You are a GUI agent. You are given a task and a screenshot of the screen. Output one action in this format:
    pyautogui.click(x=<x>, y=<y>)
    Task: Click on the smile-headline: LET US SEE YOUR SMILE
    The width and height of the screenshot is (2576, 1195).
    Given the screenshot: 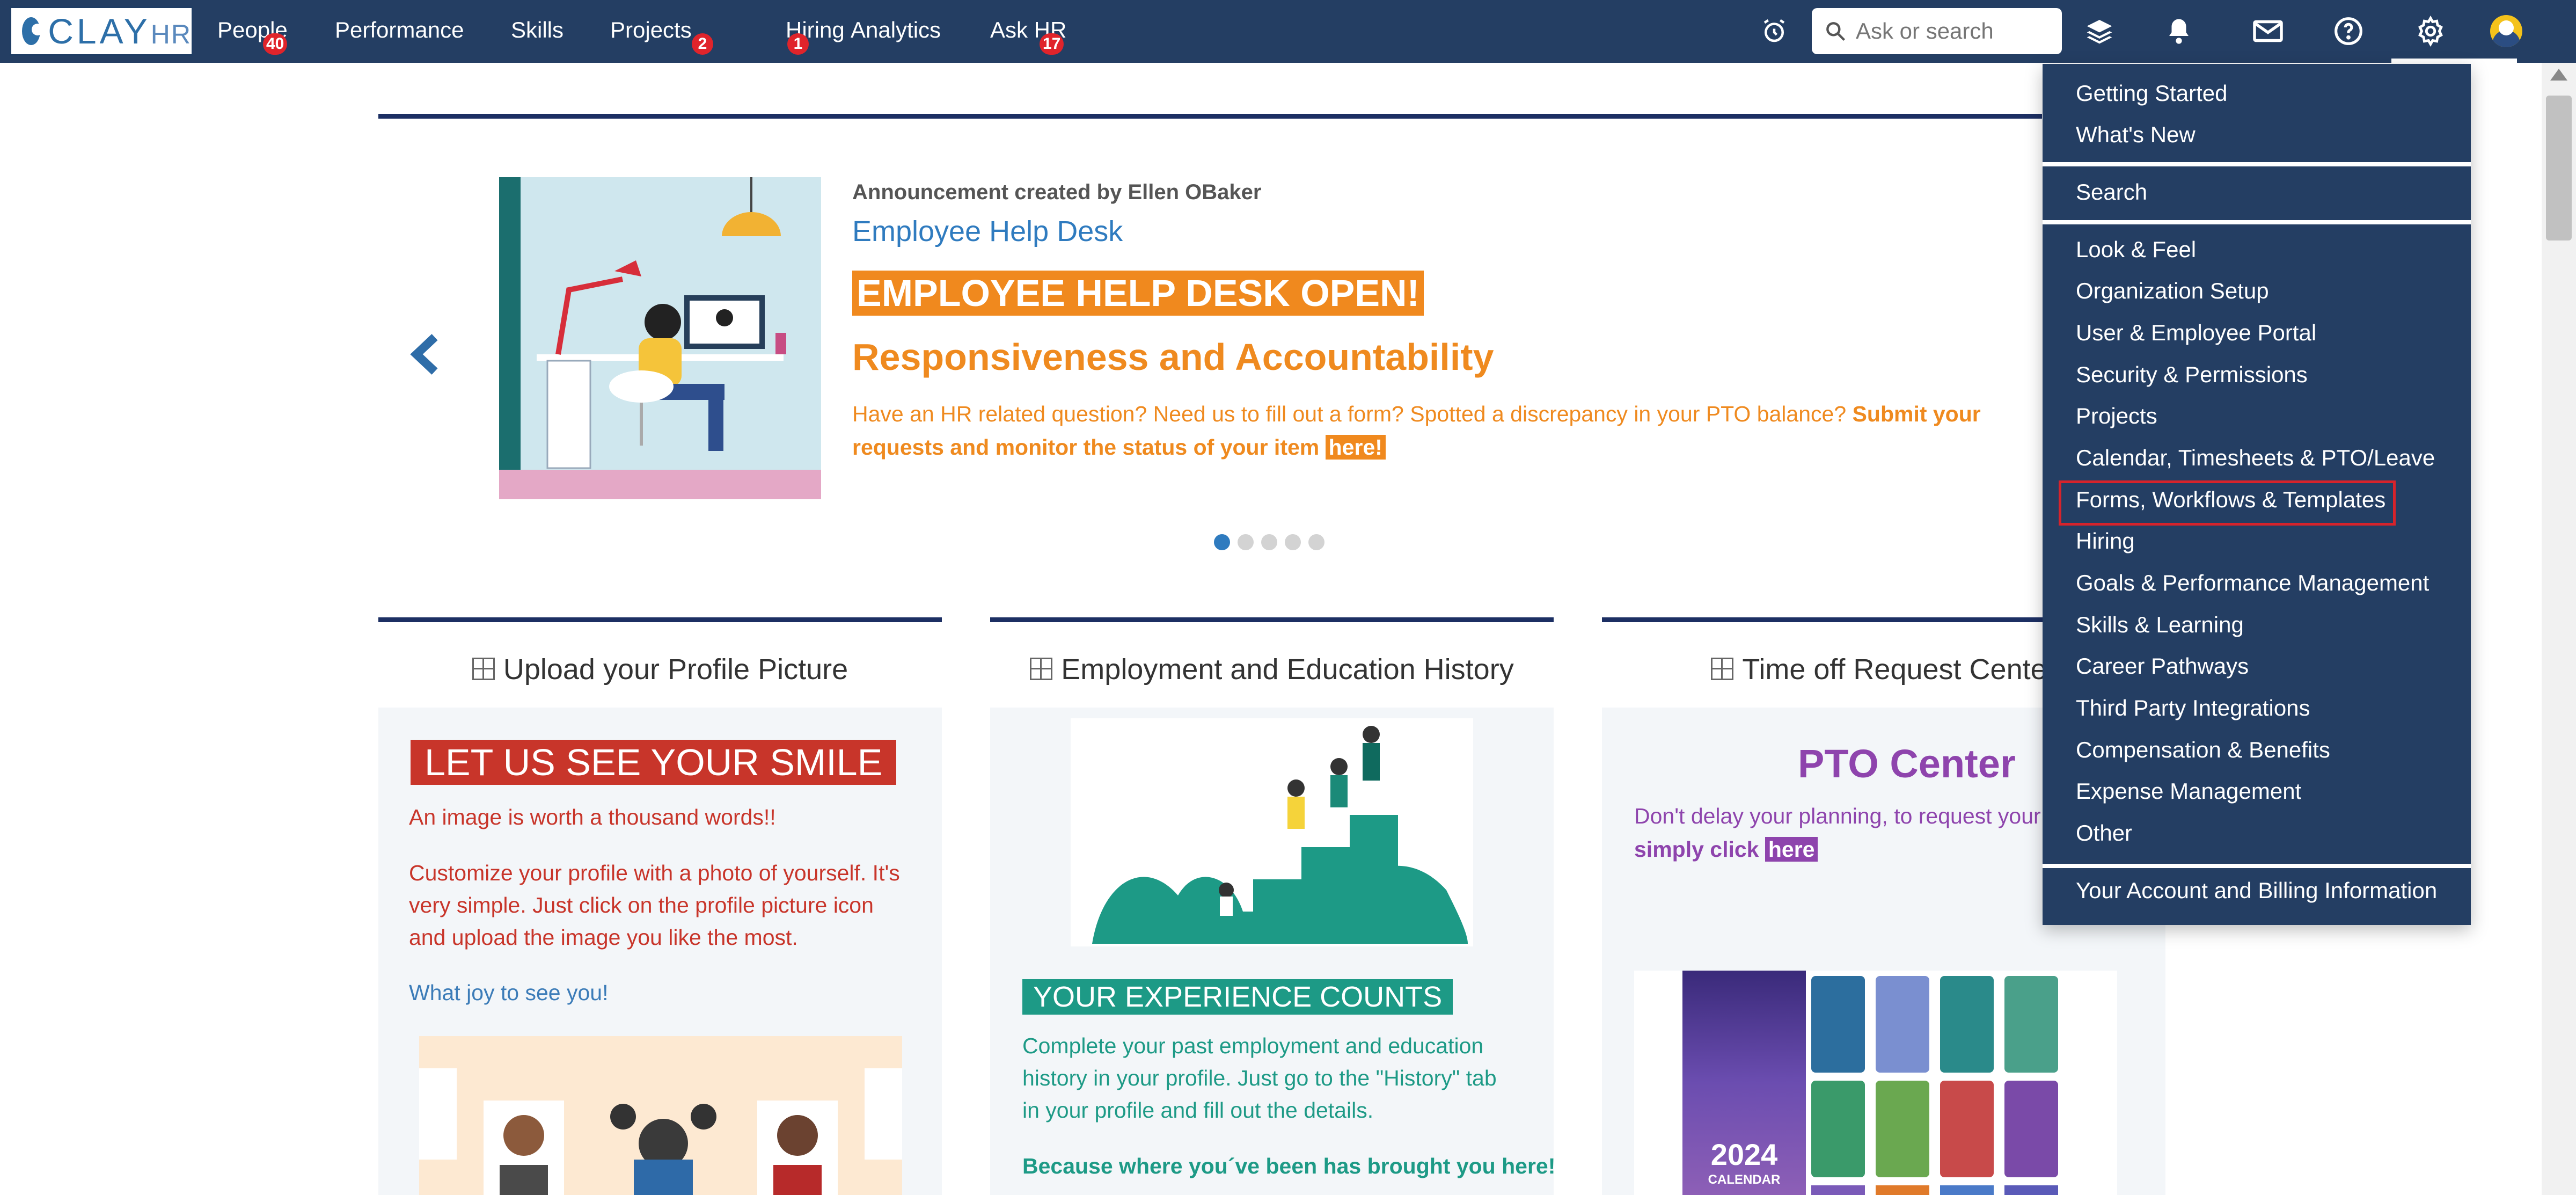 What is the action you would take?
    pyautogui.click(x=654, y=762)
    